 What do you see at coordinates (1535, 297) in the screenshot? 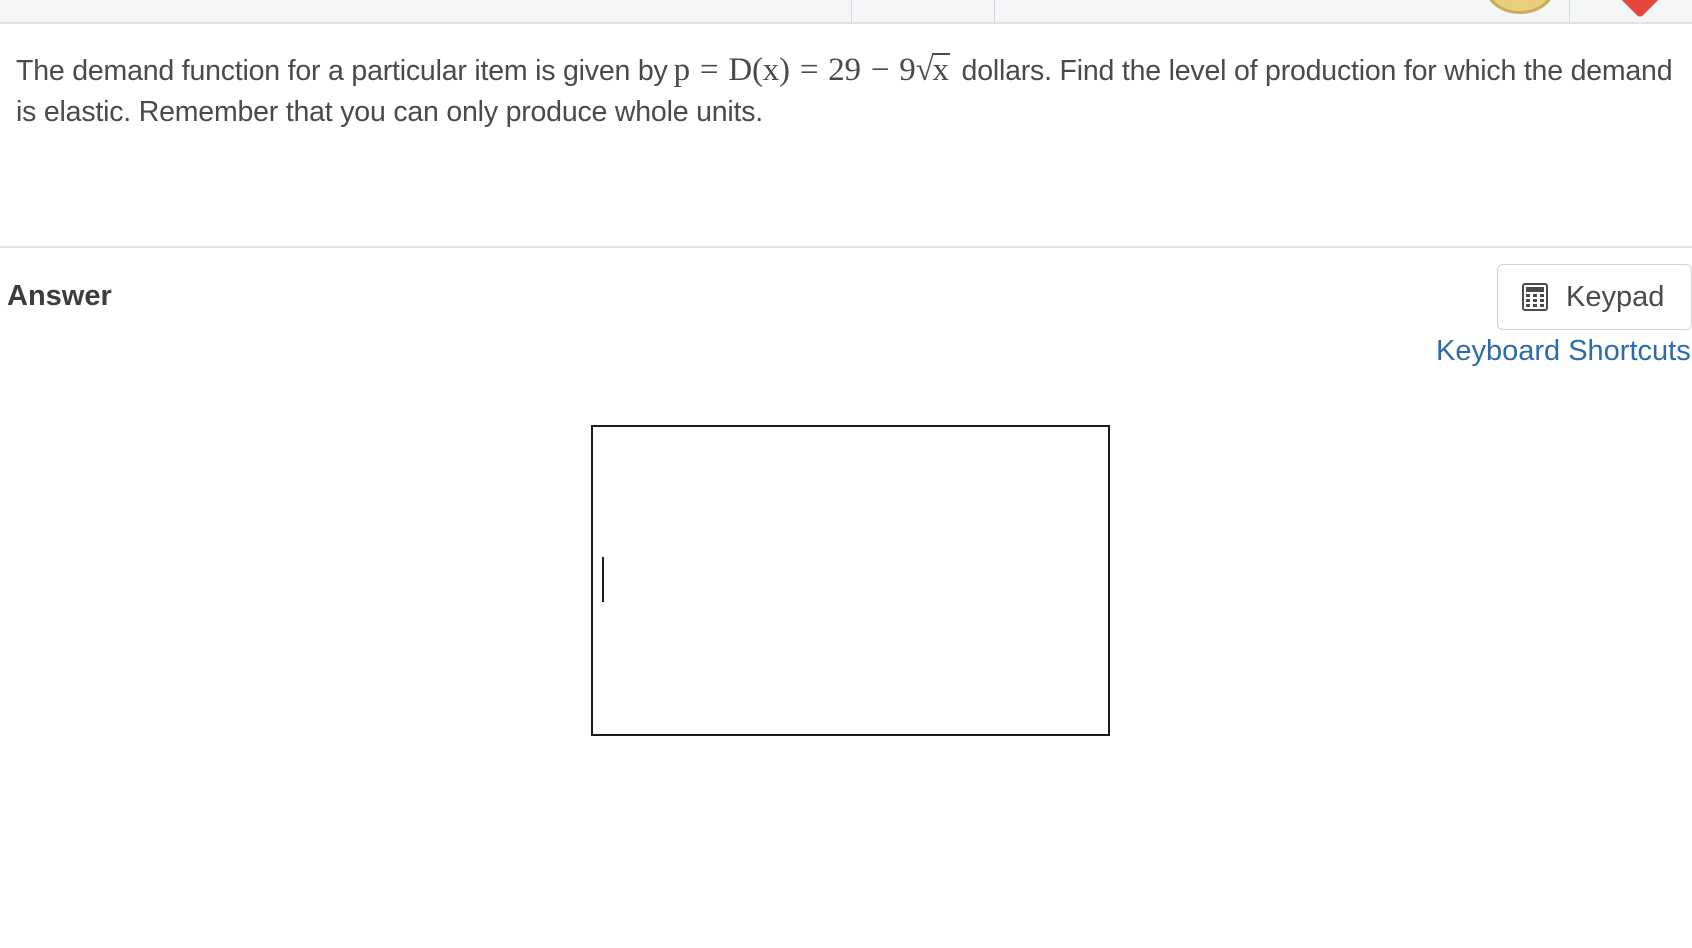
I see `calculator-icon` at bounding box center [1535, 297].